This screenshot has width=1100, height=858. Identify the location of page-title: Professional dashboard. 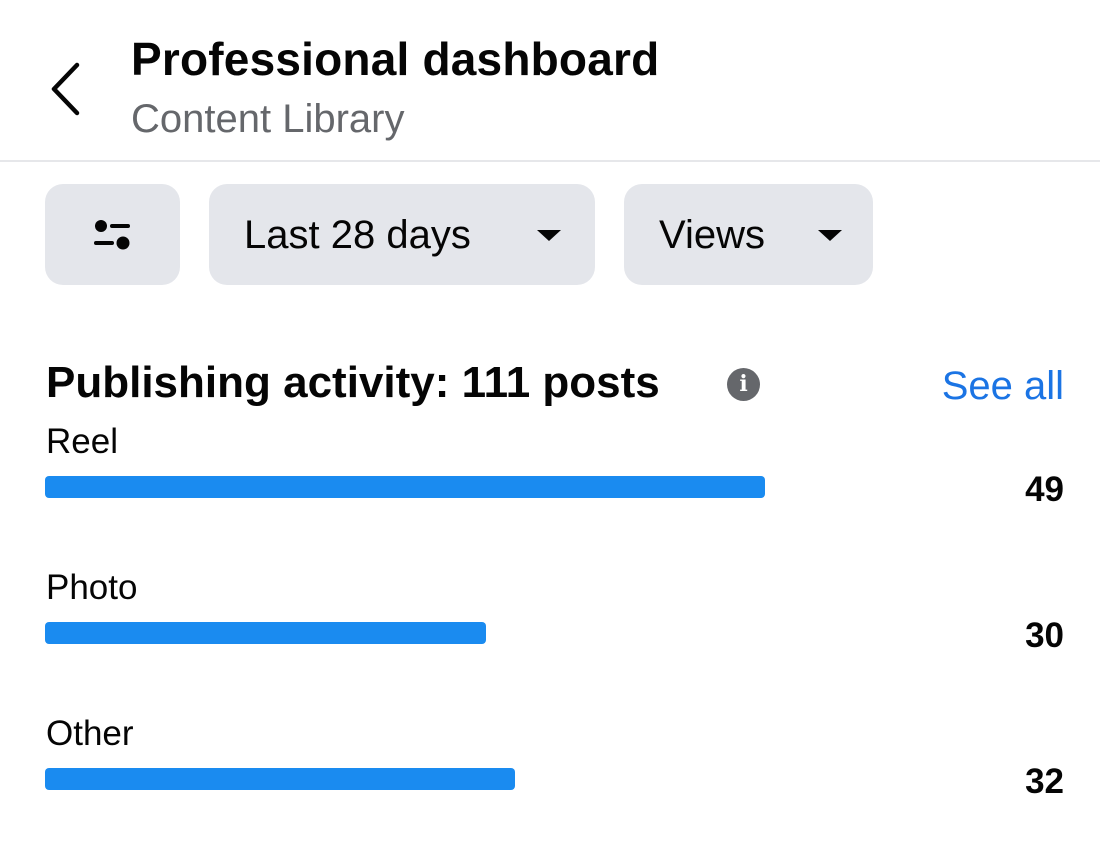
(395, 59).